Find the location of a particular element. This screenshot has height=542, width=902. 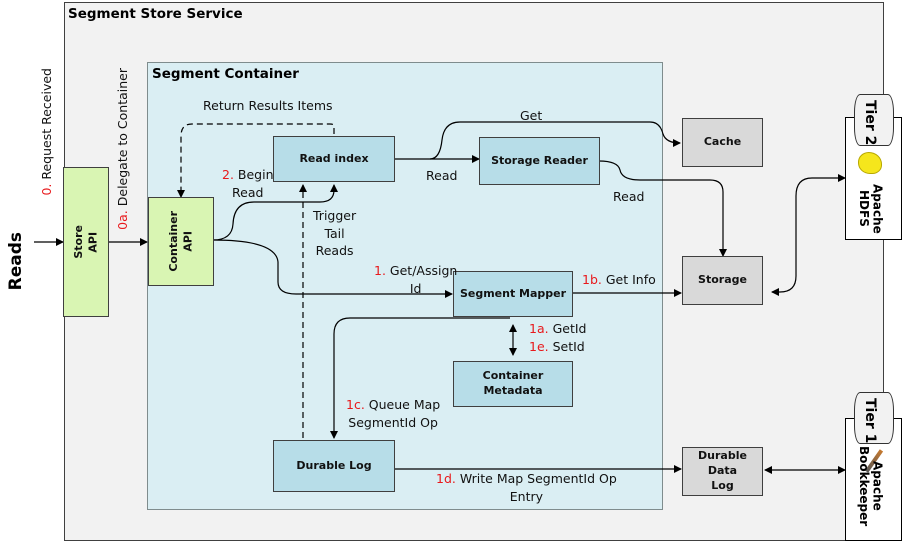

step-text: Write Map SegmentId Op is located at coordinates (536, 478).